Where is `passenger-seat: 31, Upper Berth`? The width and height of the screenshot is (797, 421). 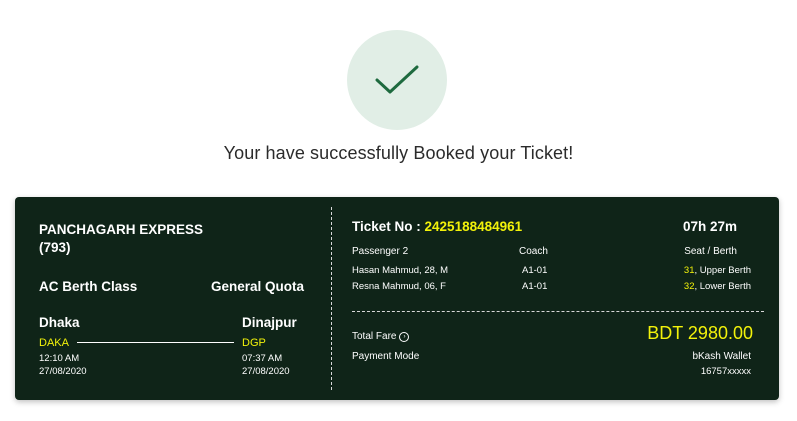
passenger-seat: 31, Upper Berth is located at coordinates (717, 270).